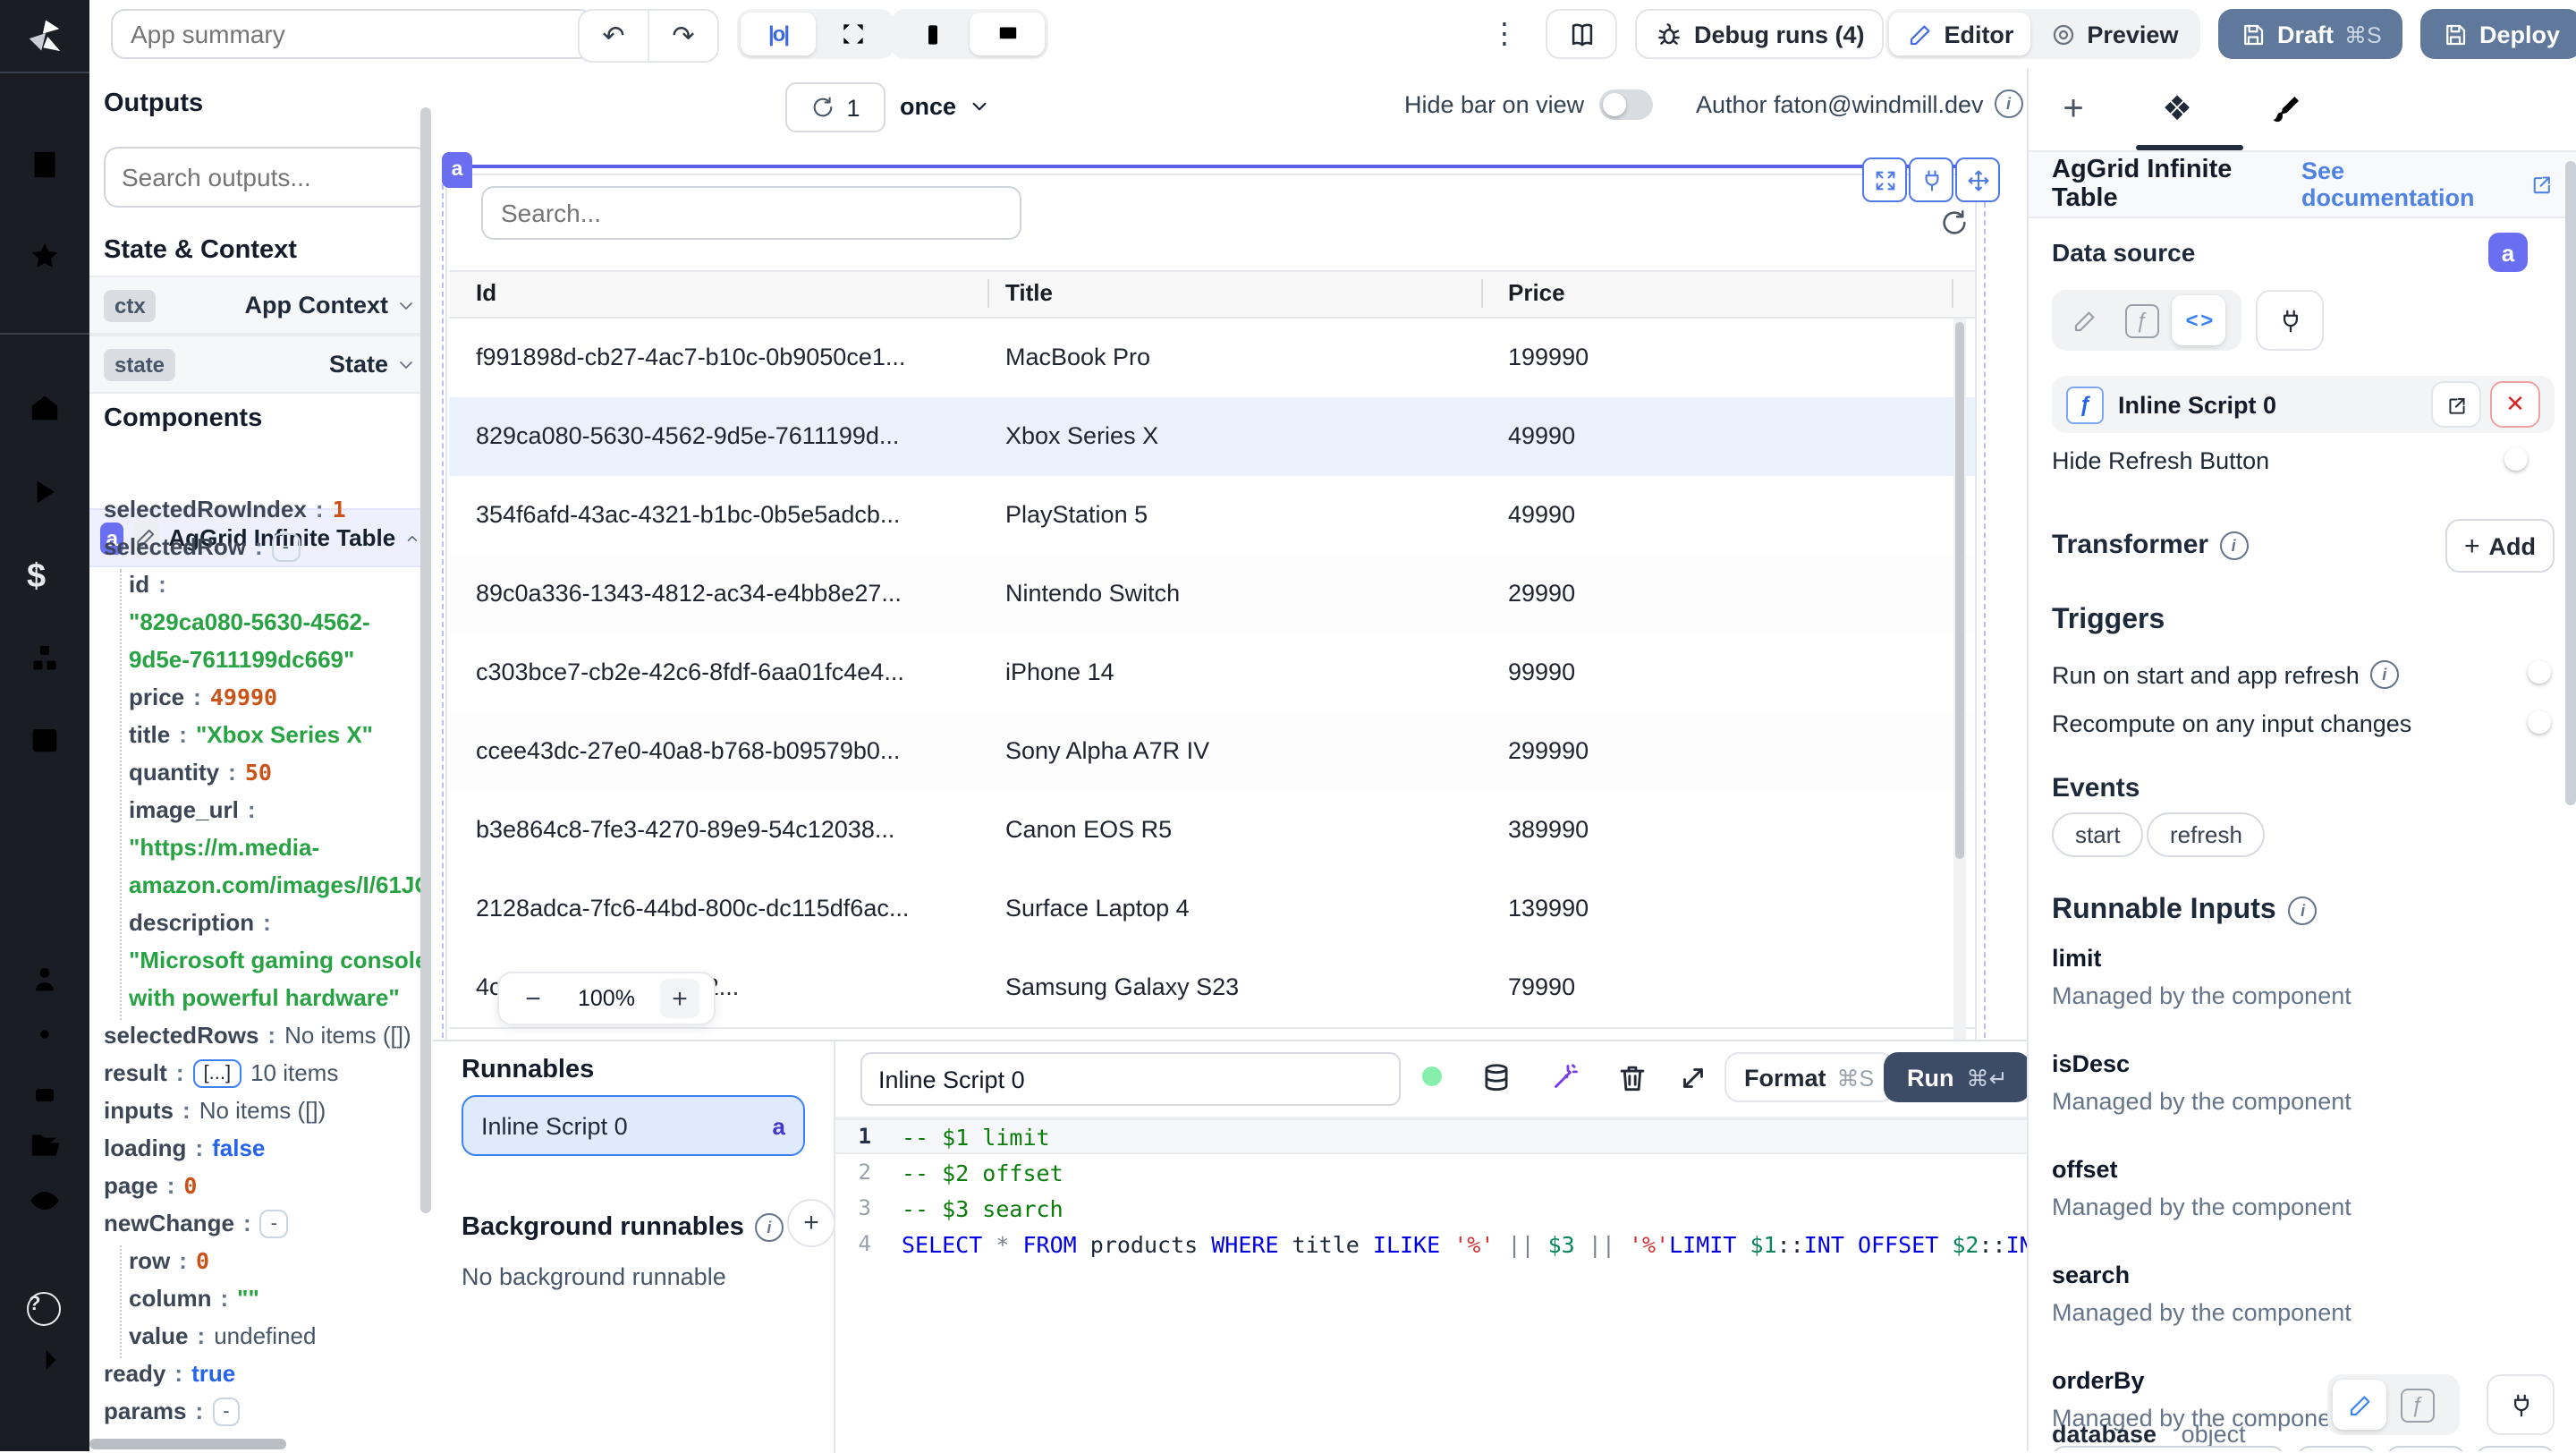 The width and height of the screenshot is (2576, 1453). Describe the element at coordinates (265, 546) in the screenshot. I see `tree-line: selectedRow: -` at that location.